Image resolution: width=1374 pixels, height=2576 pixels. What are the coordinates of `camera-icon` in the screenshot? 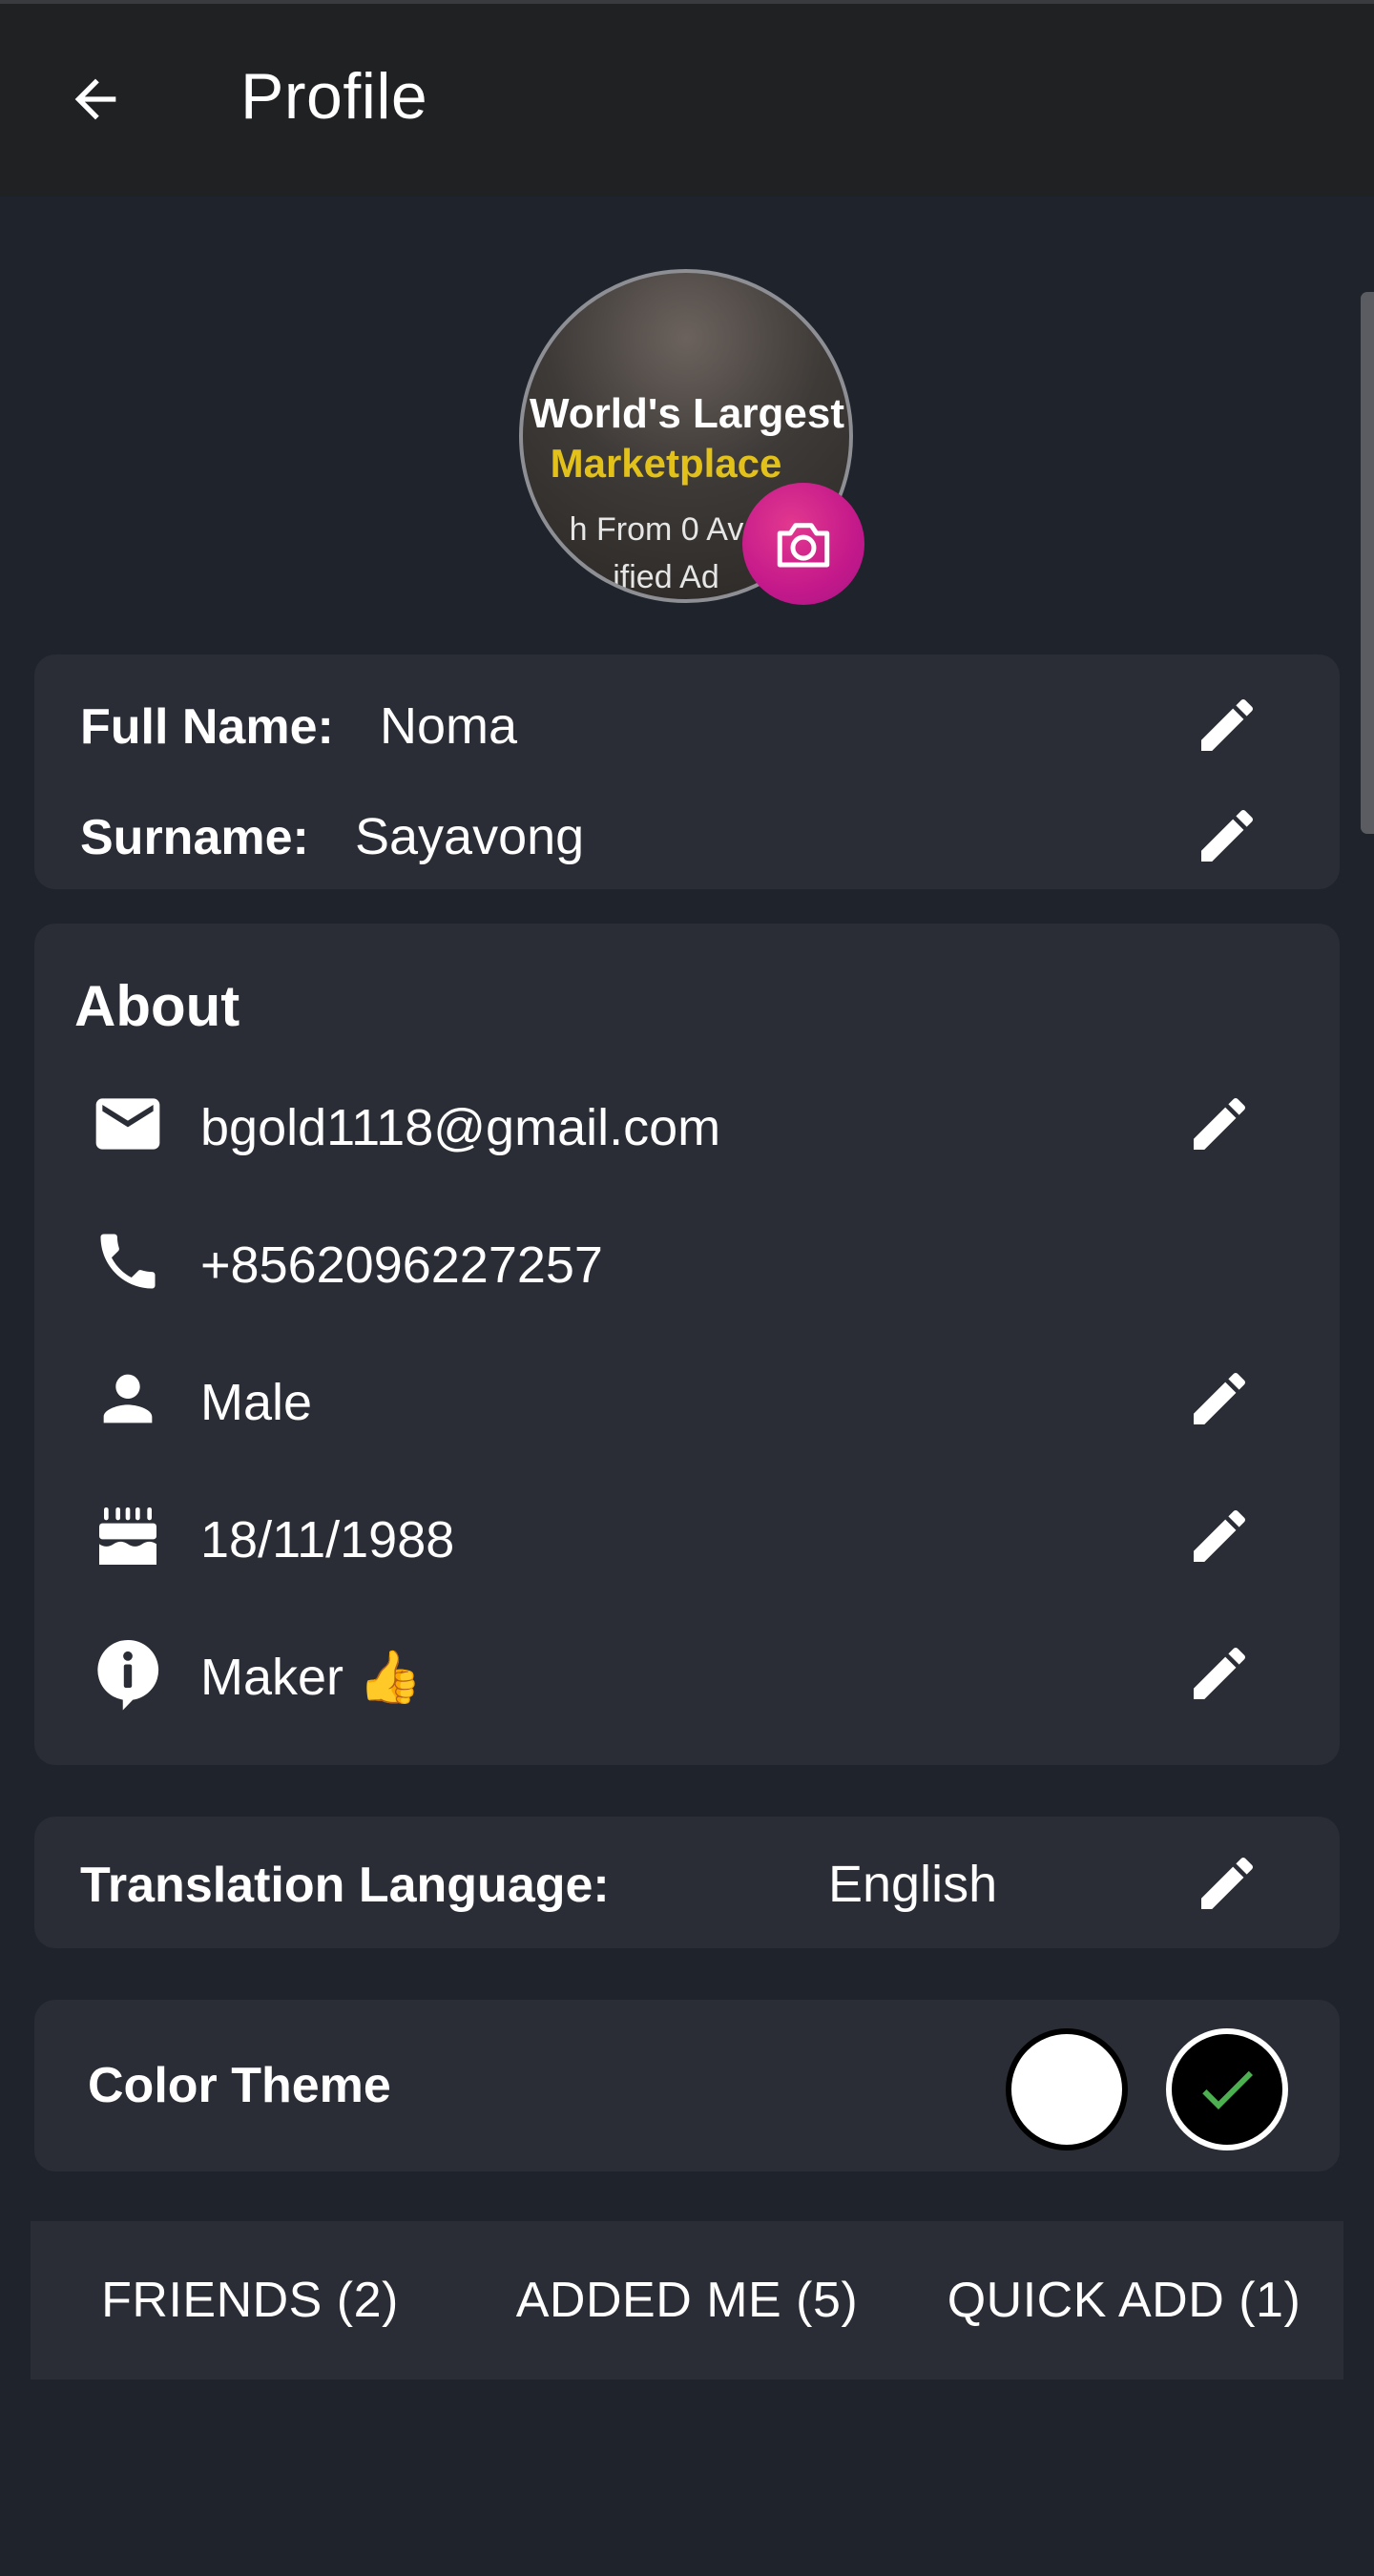 It's located at (803, 545).